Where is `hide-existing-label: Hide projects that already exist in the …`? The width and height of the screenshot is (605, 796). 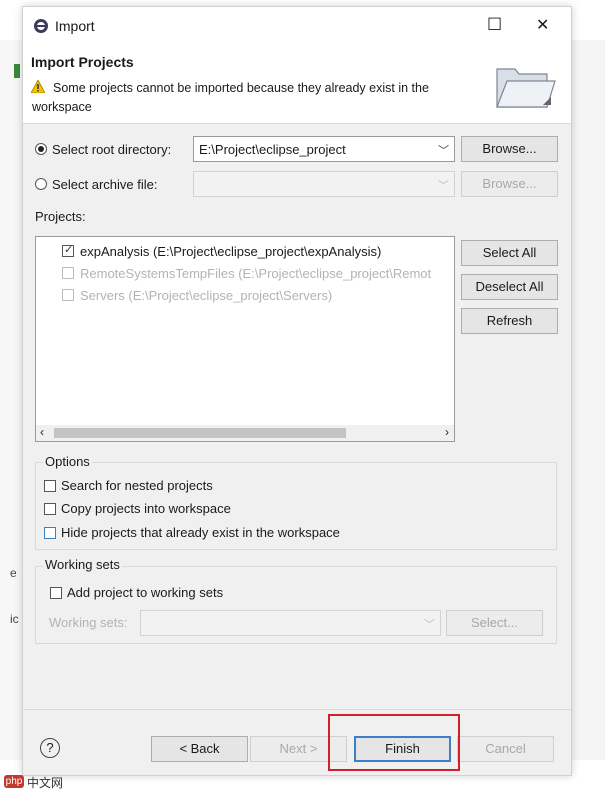 hide-existing-label: Hide projects that already exist in the … is located at coordinates (200, 532).